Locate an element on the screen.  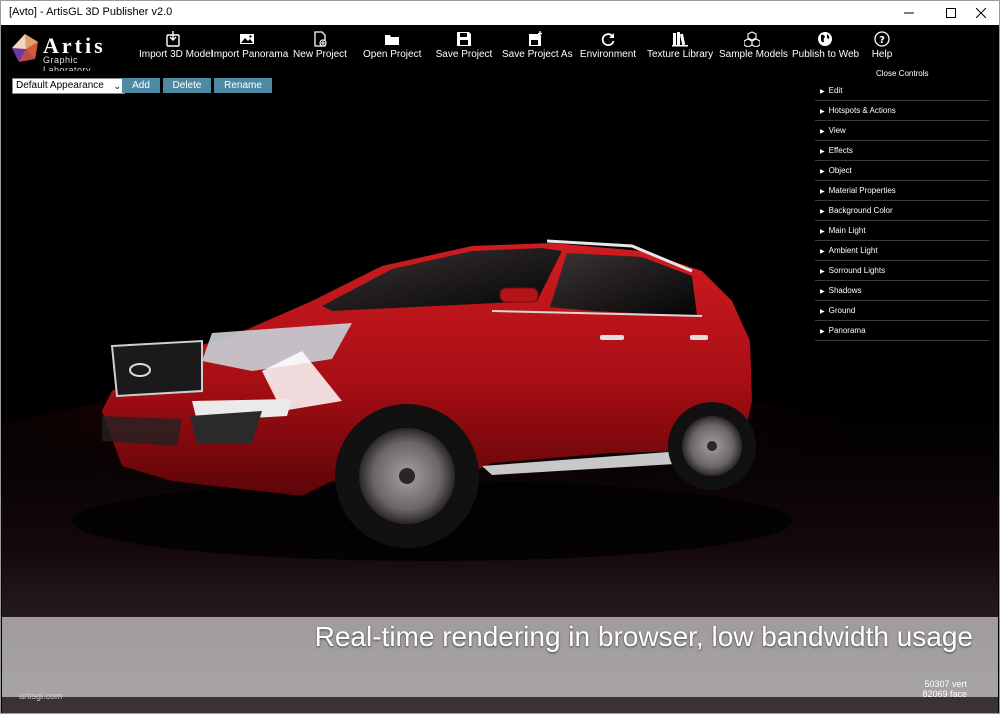
new-project-button: New Project is located at coordinates (320, 49).